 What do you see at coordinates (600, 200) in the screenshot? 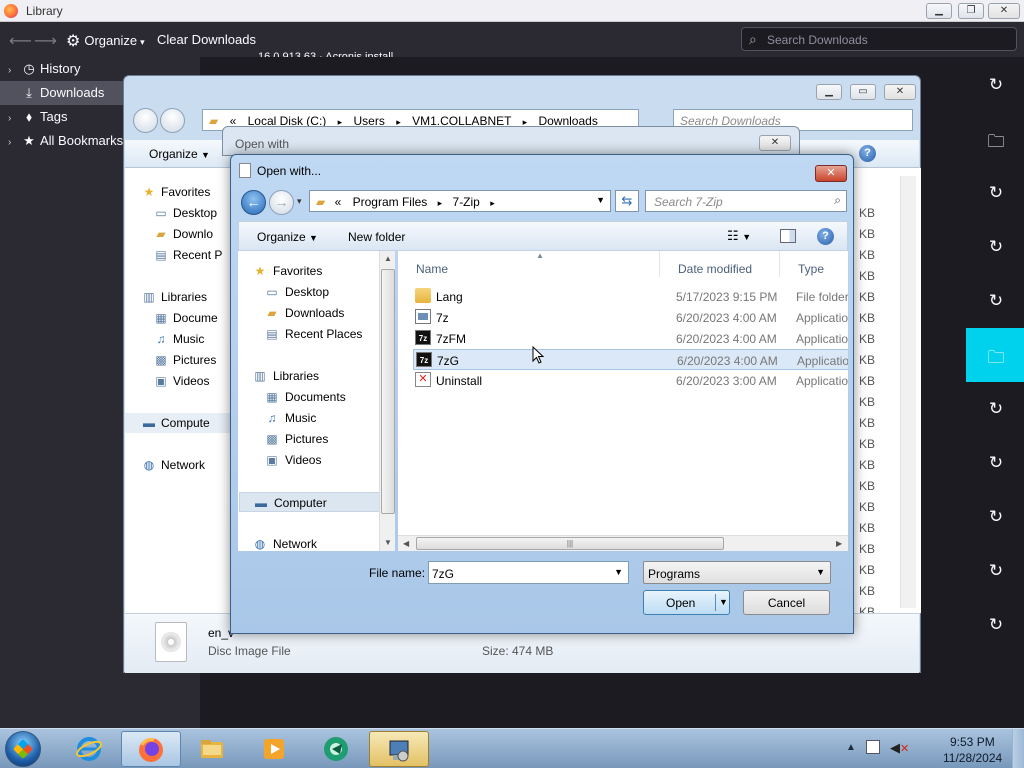
I see `chevron-down-icon: ▼` at bounding box center [600, 200].